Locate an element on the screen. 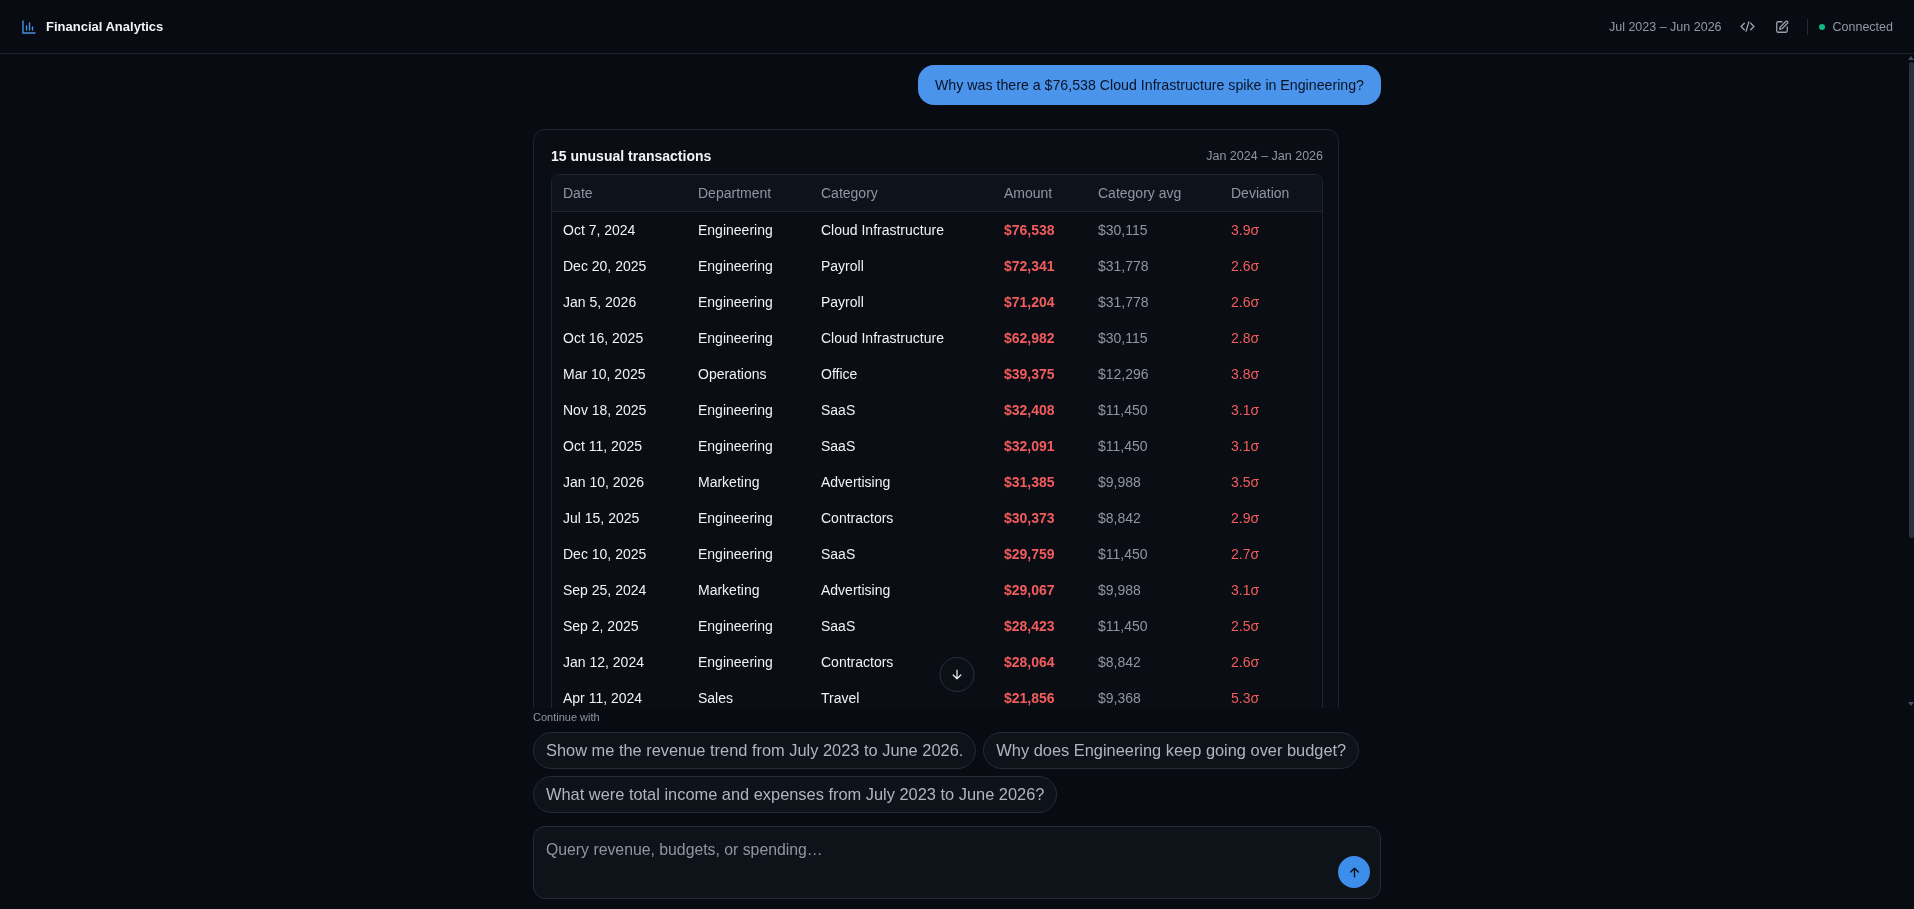 The image size is (1914, 909). code-button is located at coordinates (1747, 26).